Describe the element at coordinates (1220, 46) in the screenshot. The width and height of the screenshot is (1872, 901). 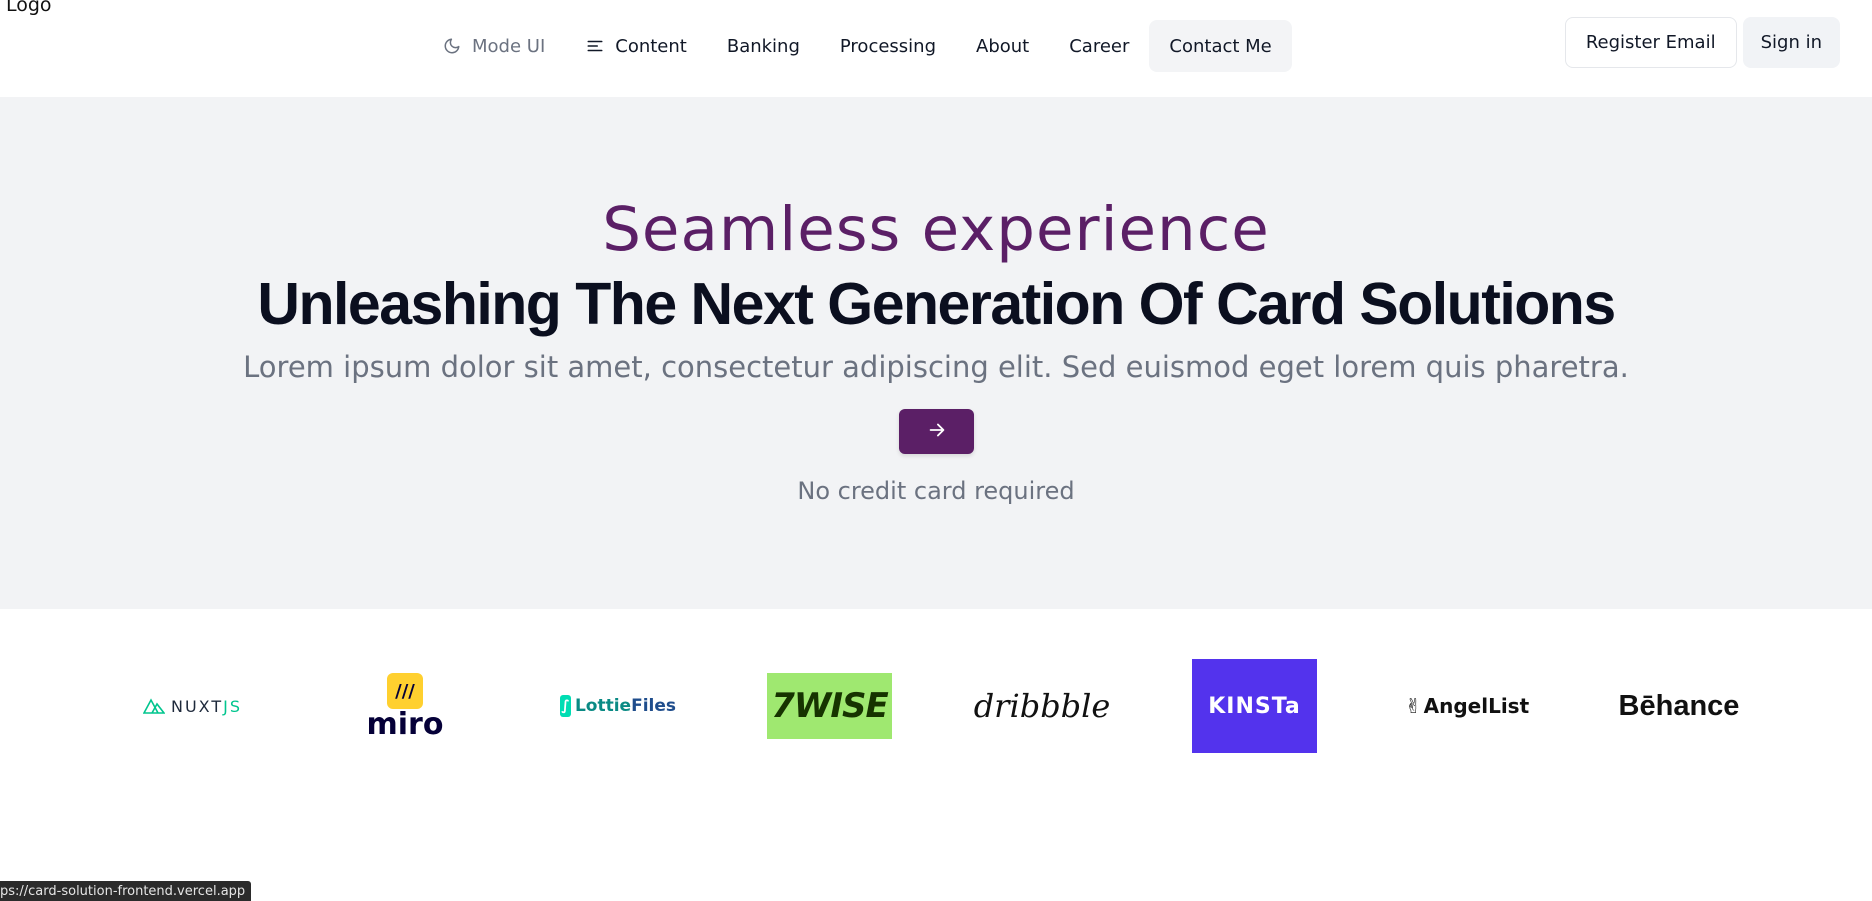
I see `nav-contact-me: Contact Me` at that location.